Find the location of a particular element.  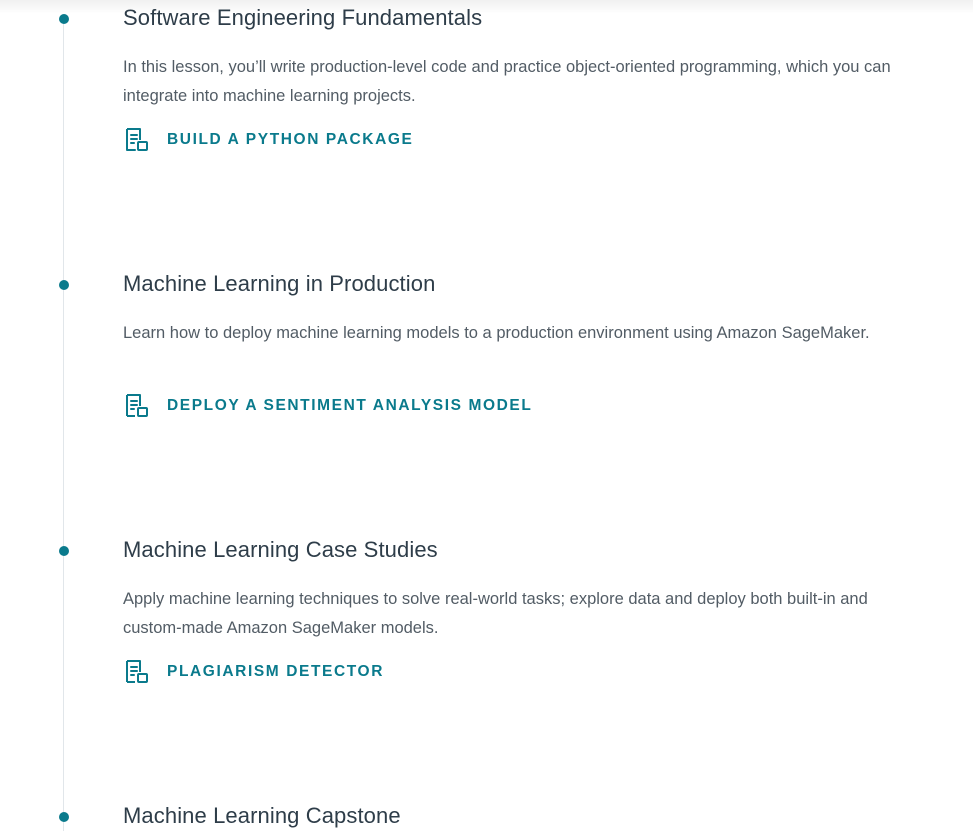

project-label: DEPLOY A SENTIMENT ANALYSIS MODEL is located at coordinates (350, 405).